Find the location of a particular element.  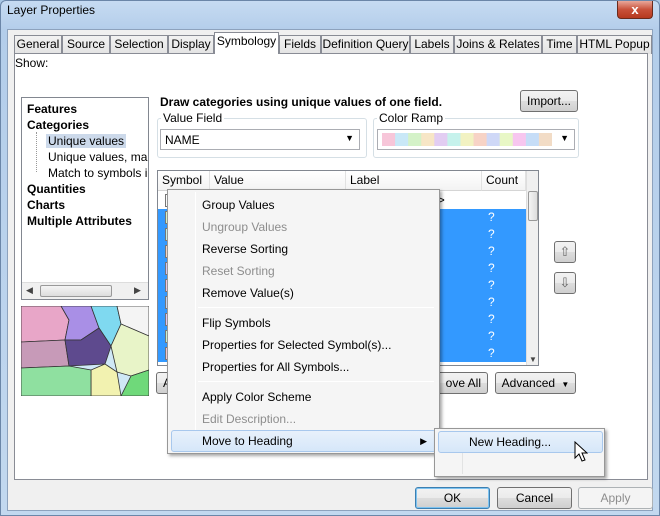

tree-multiple-attributes: Multiple Attributes is located at coordinates (79, 221).